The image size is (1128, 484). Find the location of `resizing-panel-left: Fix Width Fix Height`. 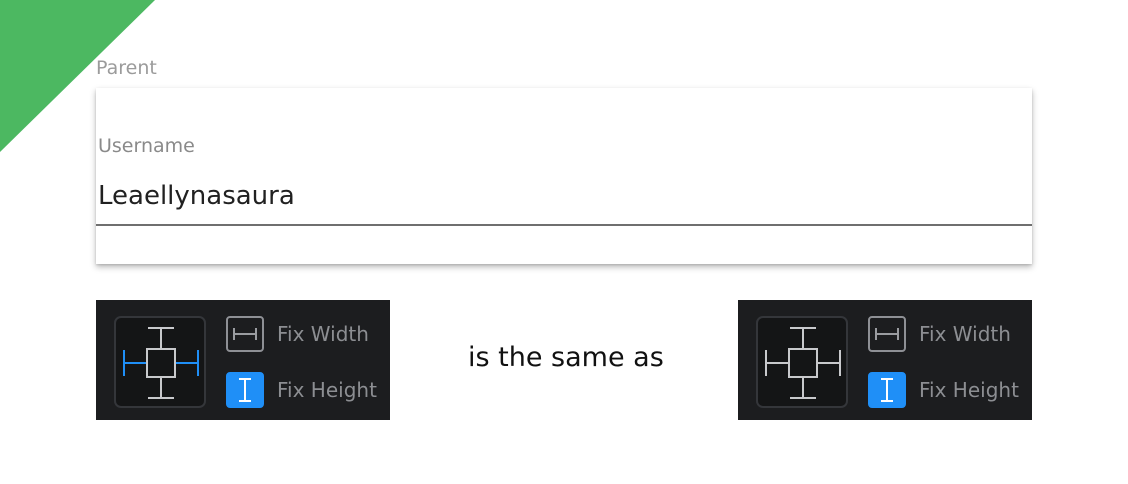

resizing-panel-left: Fix Width Fix Height is located at coordinates (243, 360).